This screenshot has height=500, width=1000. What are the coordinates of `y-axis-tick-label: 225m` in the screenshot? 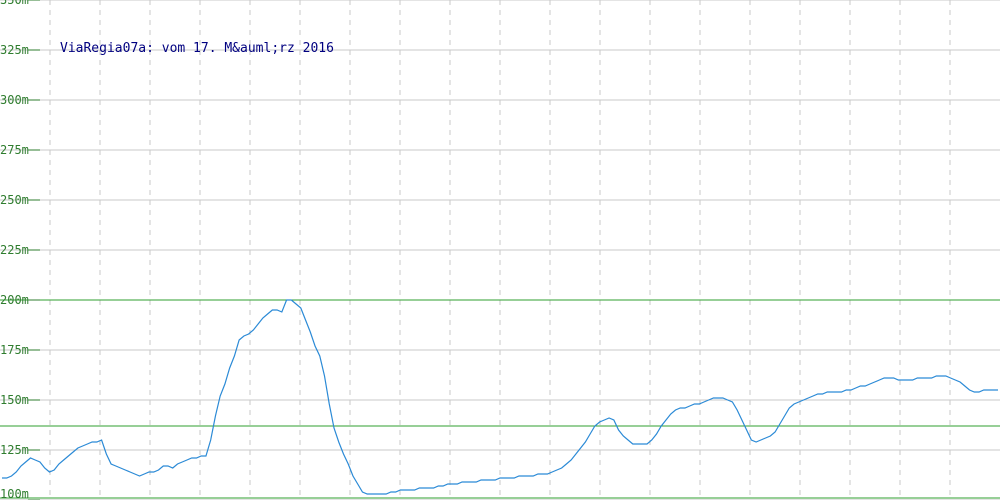 It's located at (14, 250).